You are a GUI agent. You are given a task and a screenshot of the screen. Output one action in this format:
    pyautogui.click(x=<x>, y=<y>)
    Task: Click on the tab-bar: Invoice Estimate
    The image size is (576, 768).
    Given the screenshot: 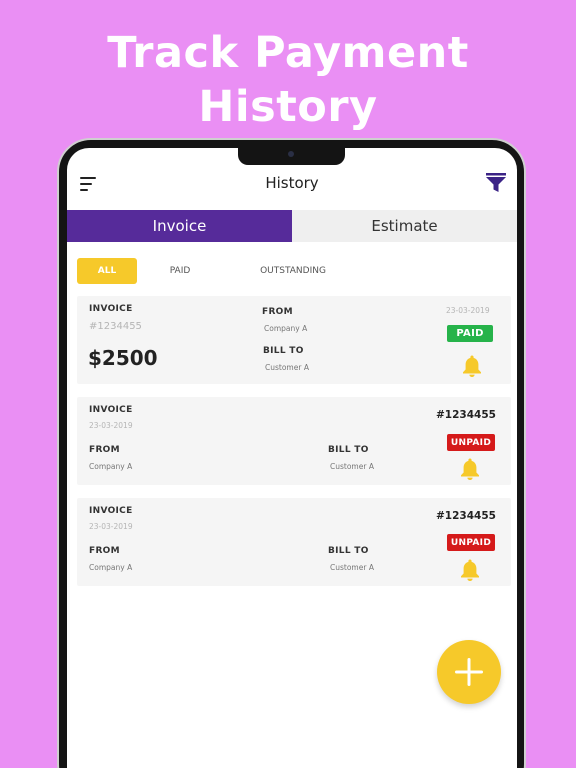 What is the action you would take?
    pyautogui.click(x=292, y=226)
    